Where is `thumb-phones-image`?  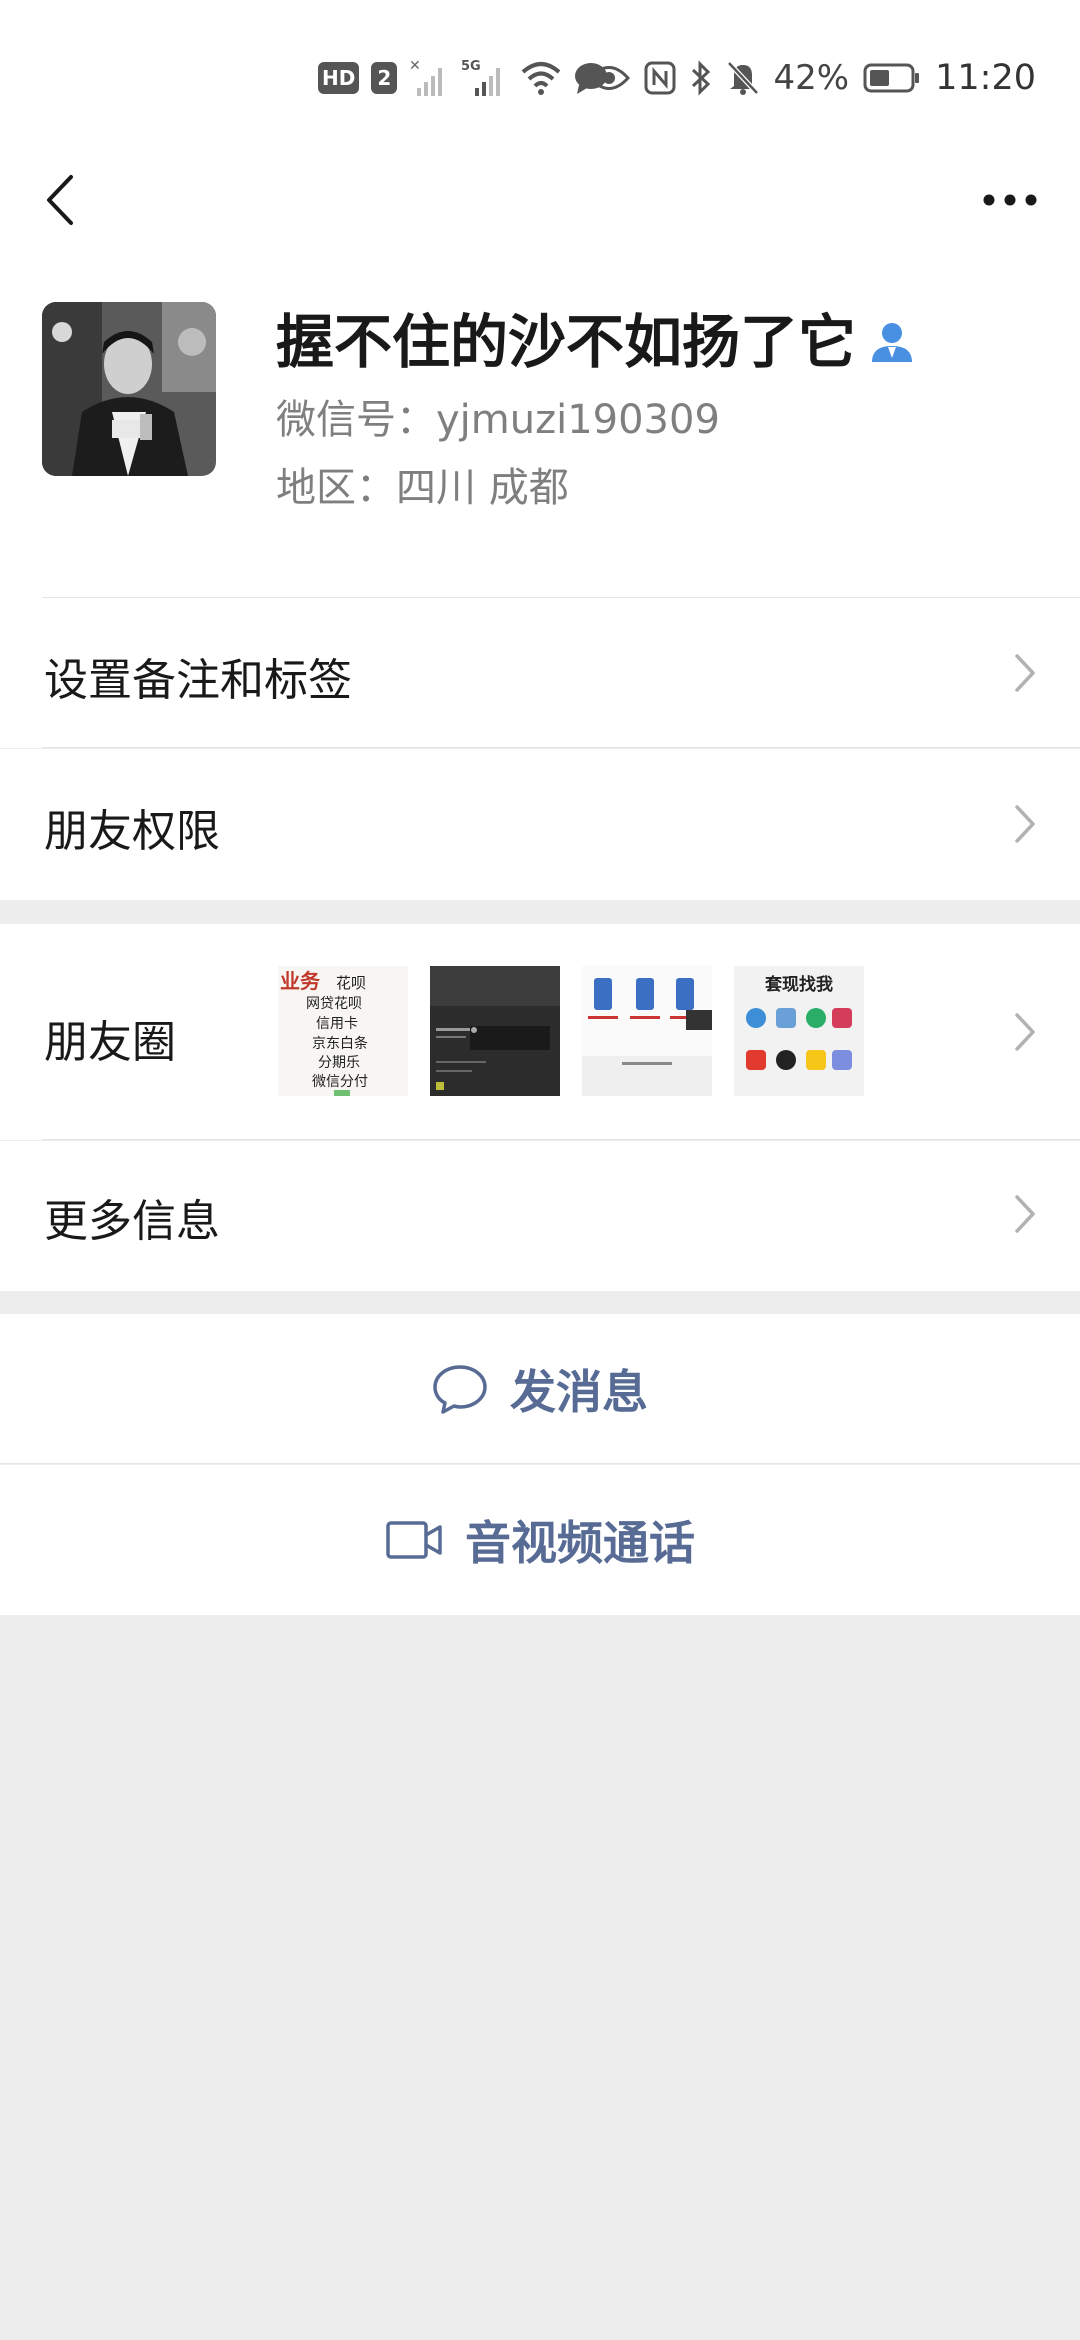 thumb-phones-image is located at coordinates (647, 1031).